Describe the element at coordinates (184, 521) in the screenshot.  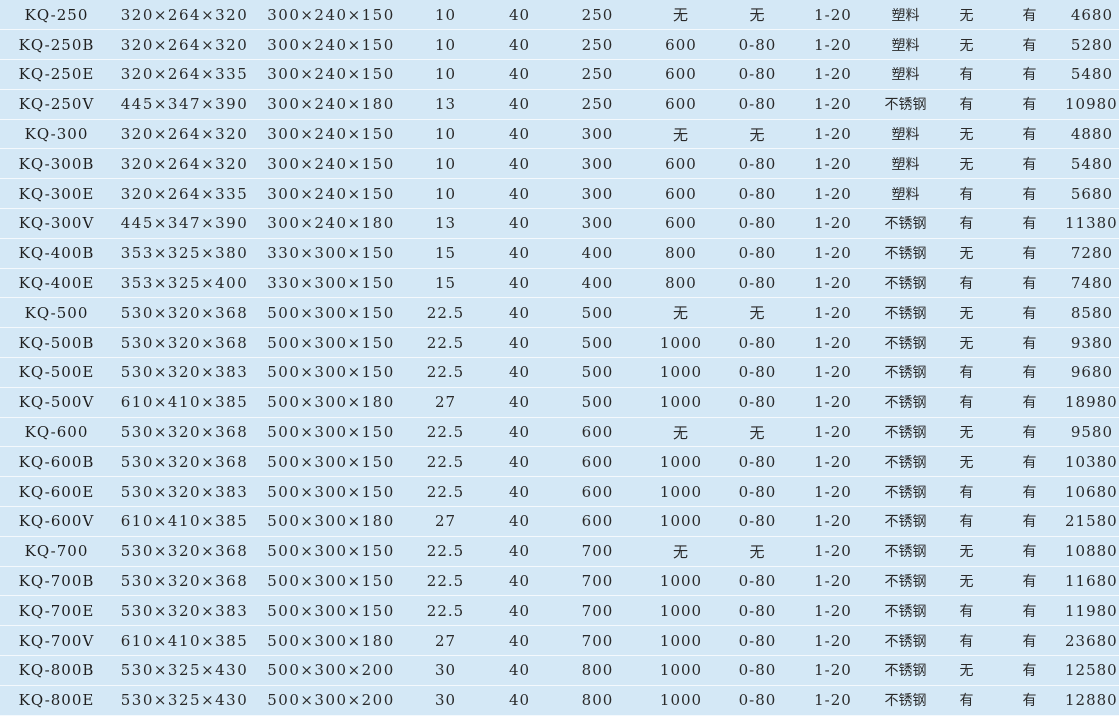
I see `outer-dimensions-cell: 610×410×385` at that location.